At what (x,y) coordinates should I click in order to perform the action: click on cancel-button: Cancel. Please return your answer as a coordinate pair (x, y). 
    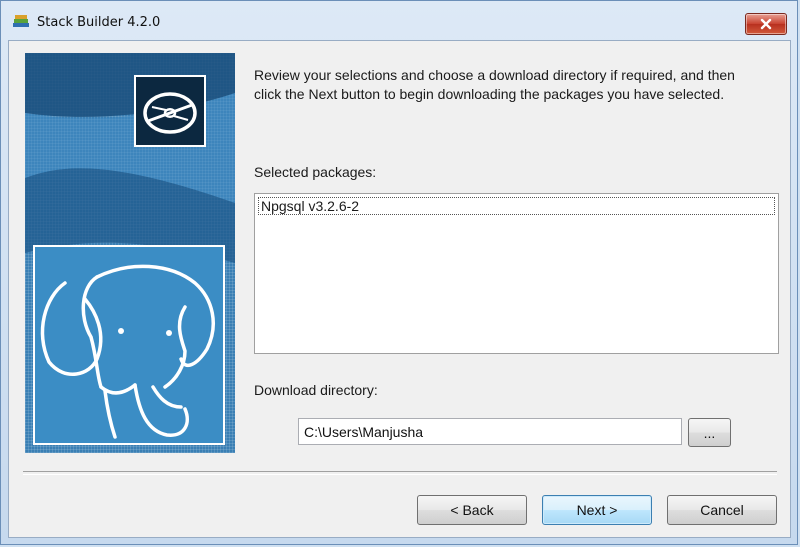
    Looking at the image, I should click on (722, 510).